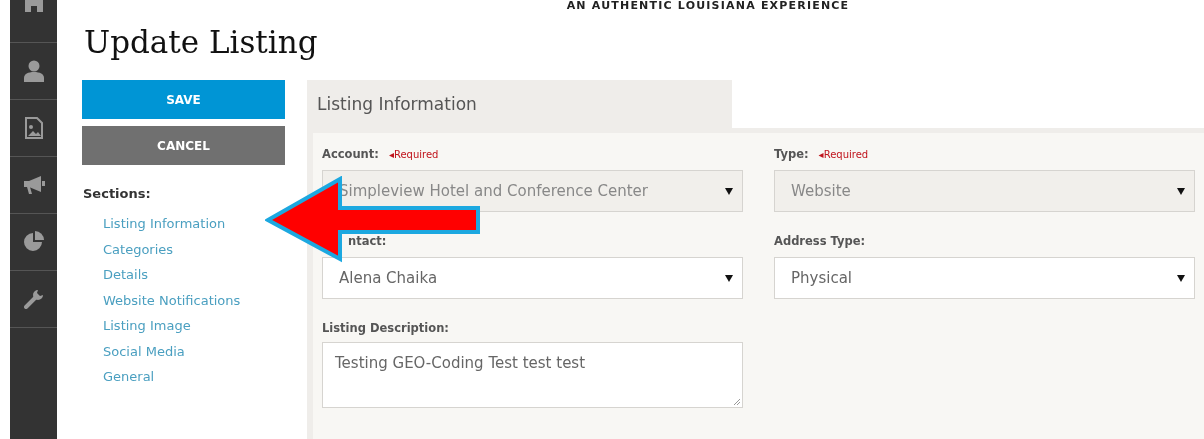  What do you see at coordinates (385, 328) in the screenshot?
I see `field-label: Listing Description:` at bounding box center [385, 328].